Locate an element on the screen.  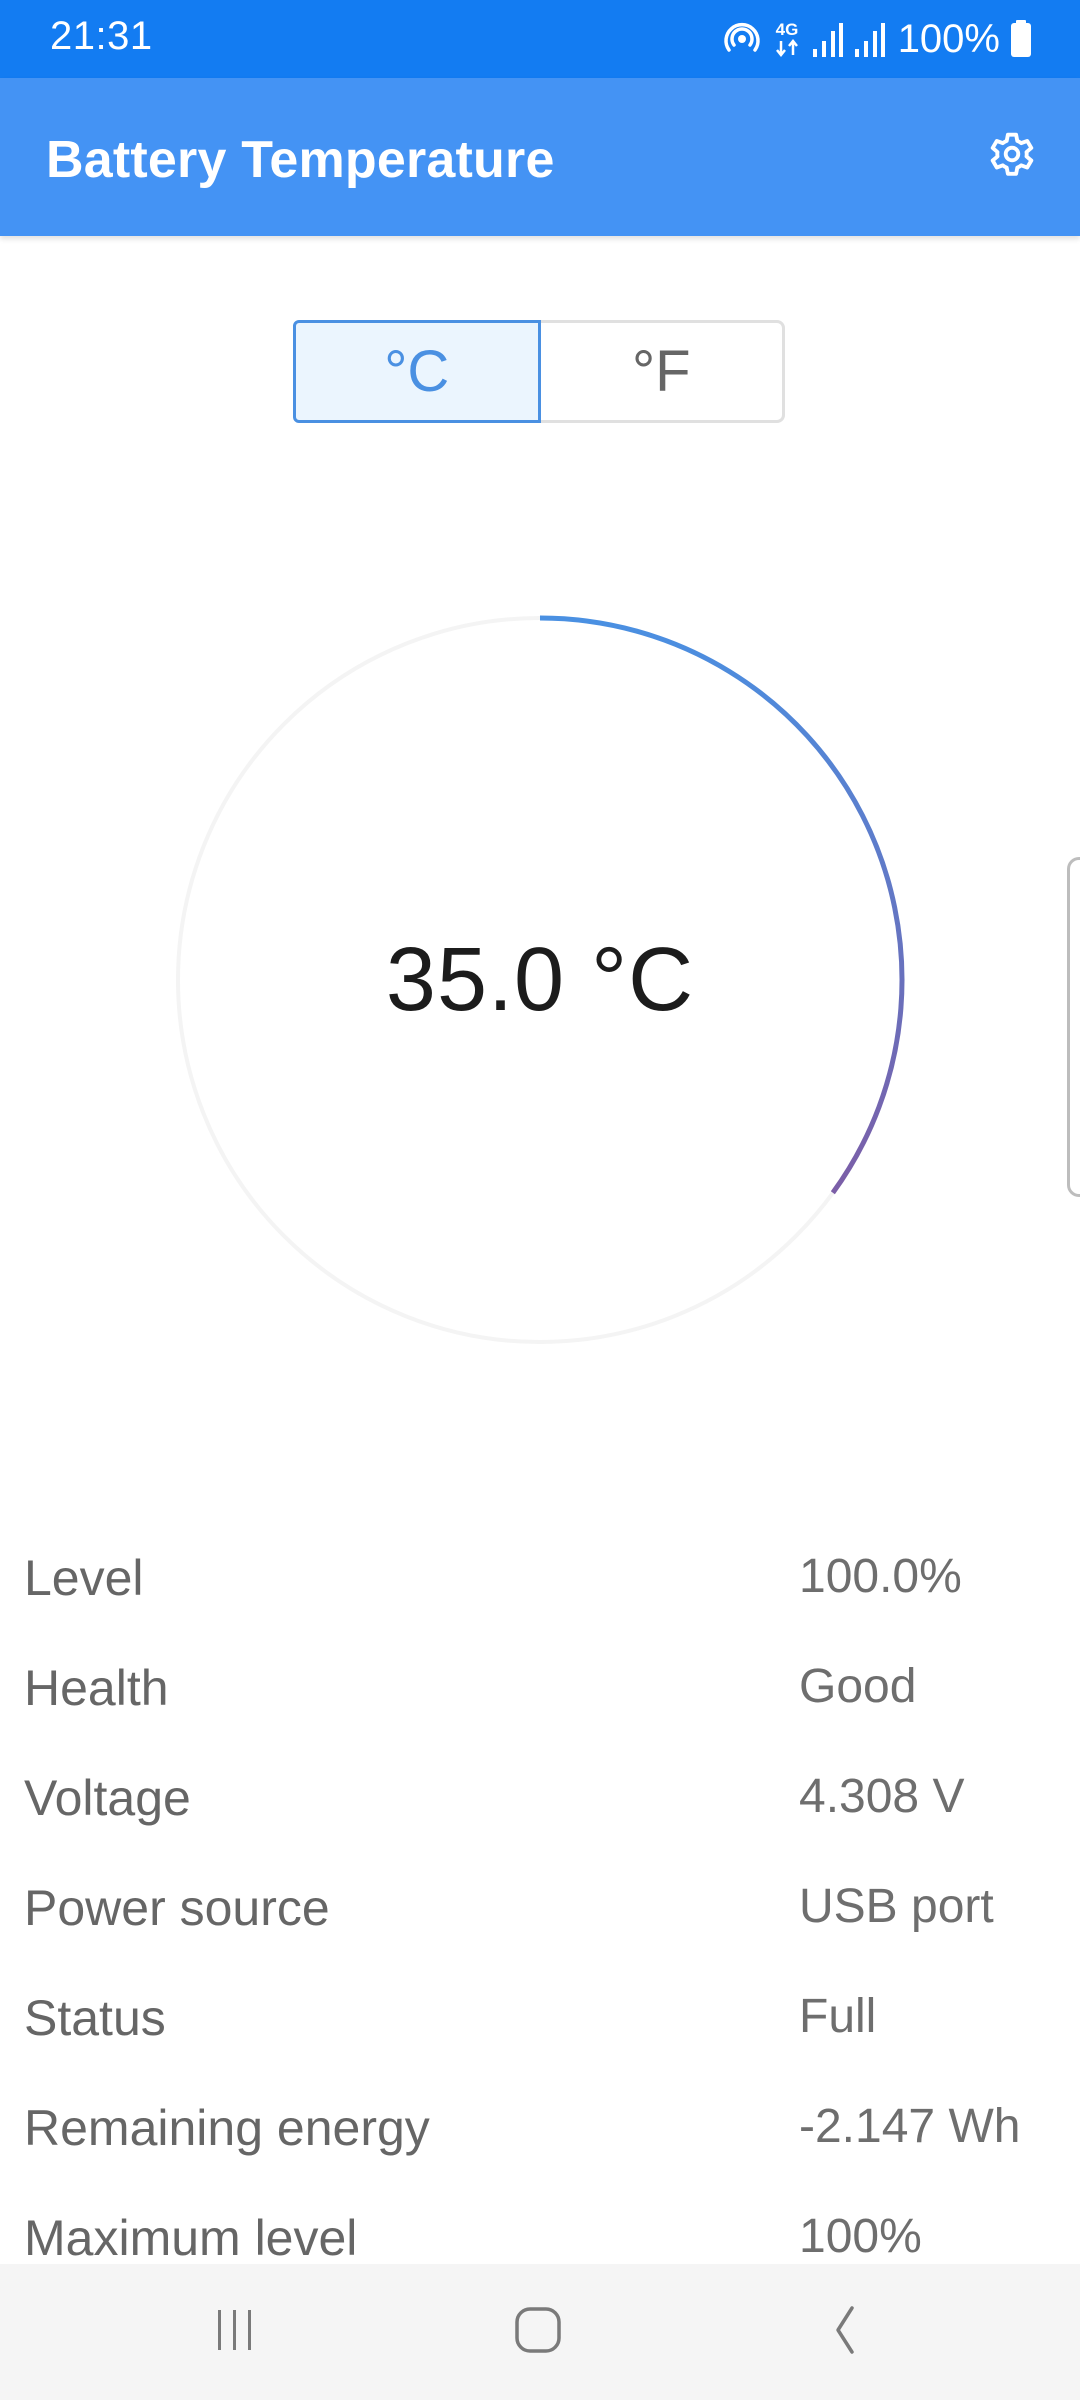
info-row-voltage: Voltage 4.308 V is located at coordinates (540, 1796).